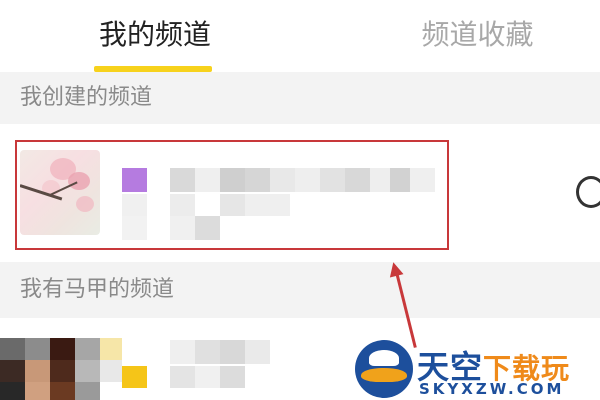  Describe the element at coordinates (477, 370) in the screenshot. I see `watermark: 天空下载玩 SKYXZW.COM` at that location.